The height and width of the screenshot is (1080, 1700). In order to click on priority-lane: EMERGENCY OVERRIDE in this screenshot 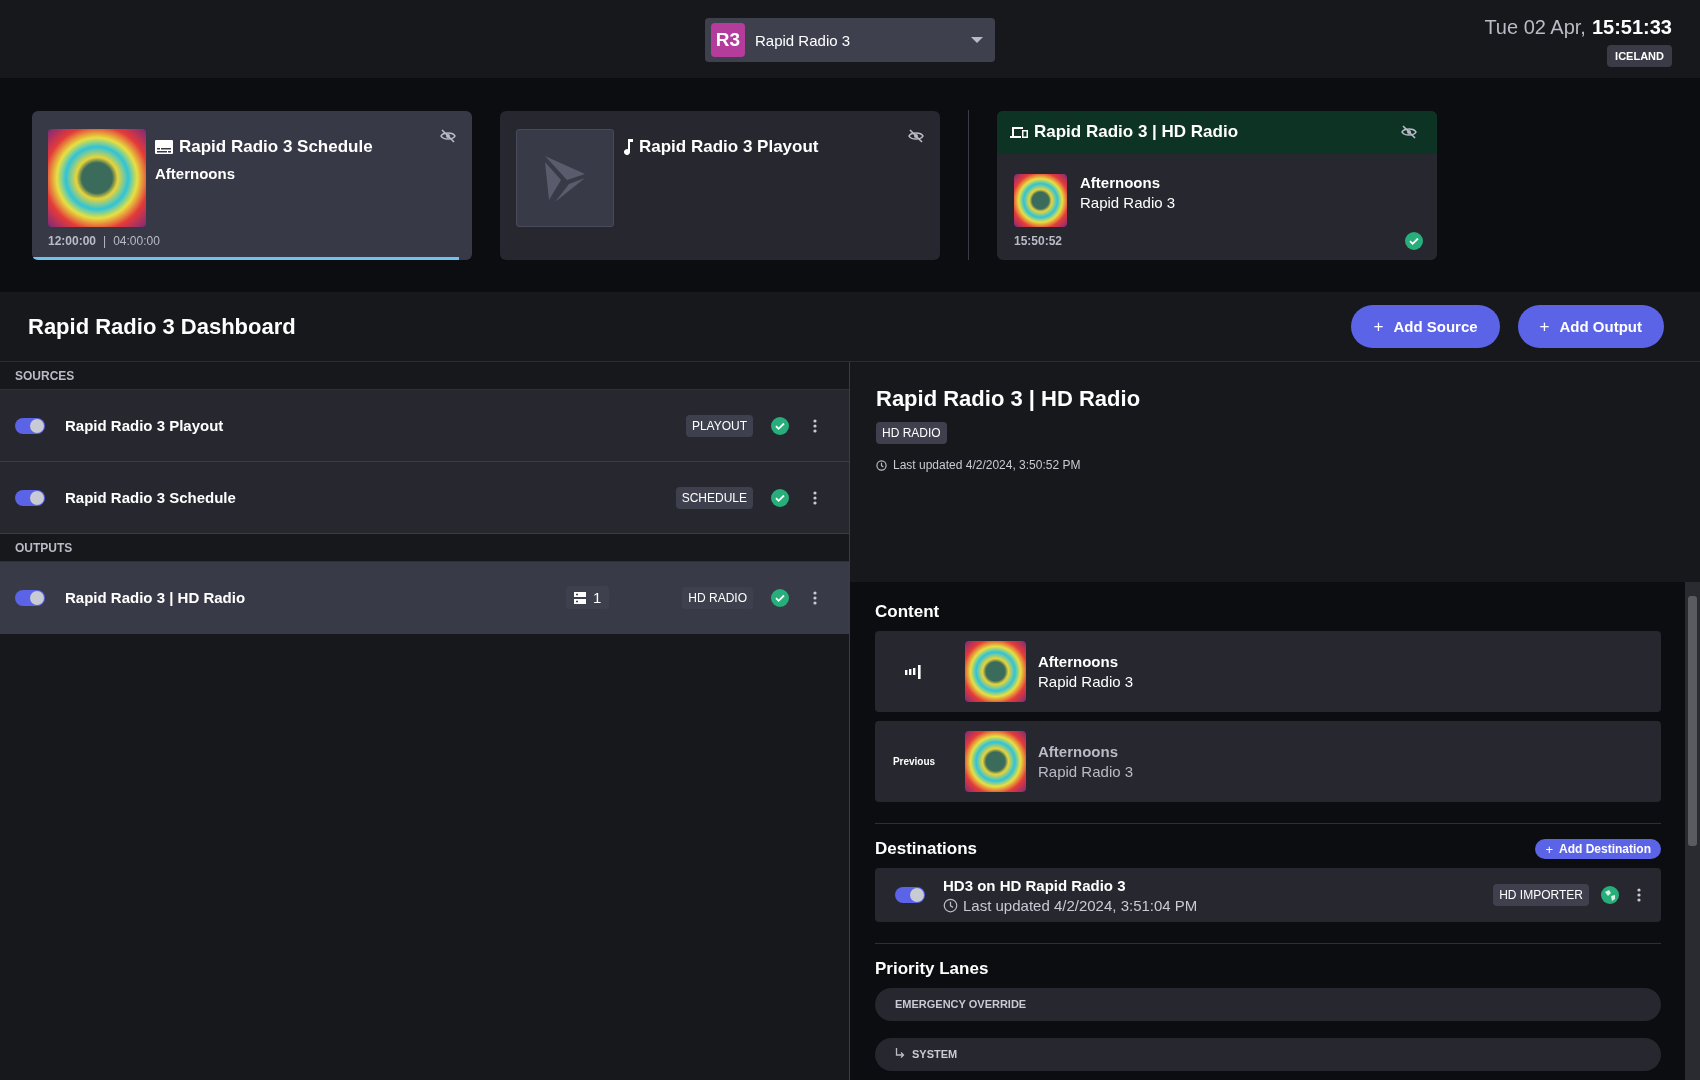, I will do `click(1268, 1004)`.